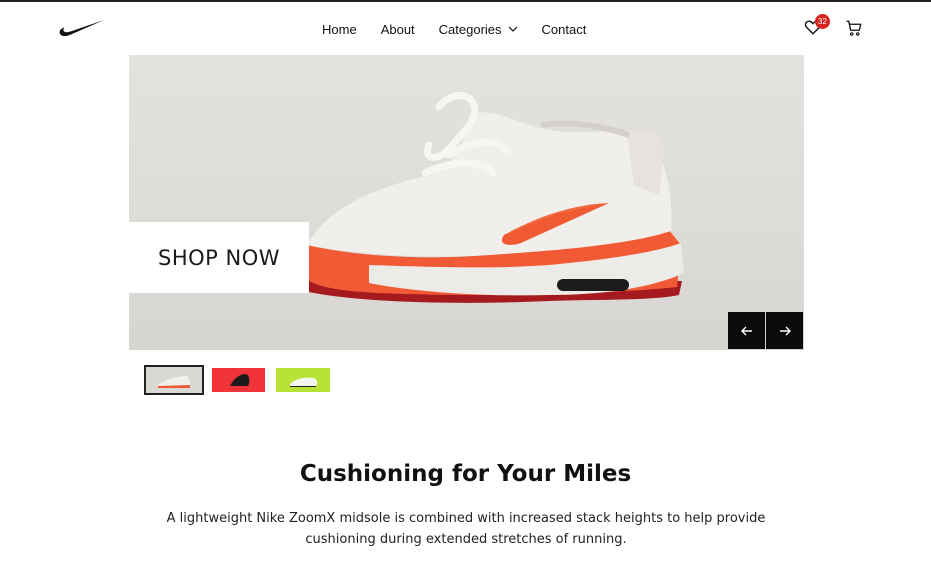 This screenshot has width=931, height=574. I want to click on nav-about: About, so click(398, 29).